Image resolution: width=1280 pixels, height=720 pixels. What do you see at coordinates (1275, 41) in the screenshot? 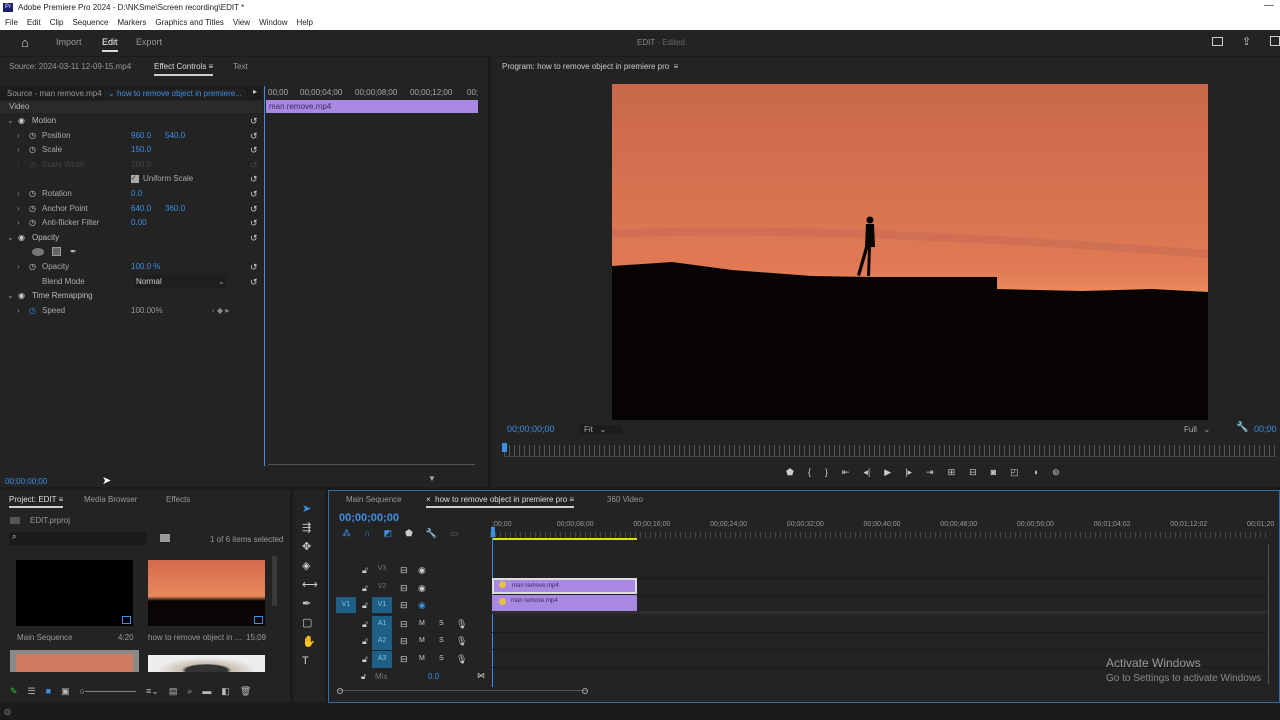
I see `fullscreen-icon` at bounding box center [1275, 41].